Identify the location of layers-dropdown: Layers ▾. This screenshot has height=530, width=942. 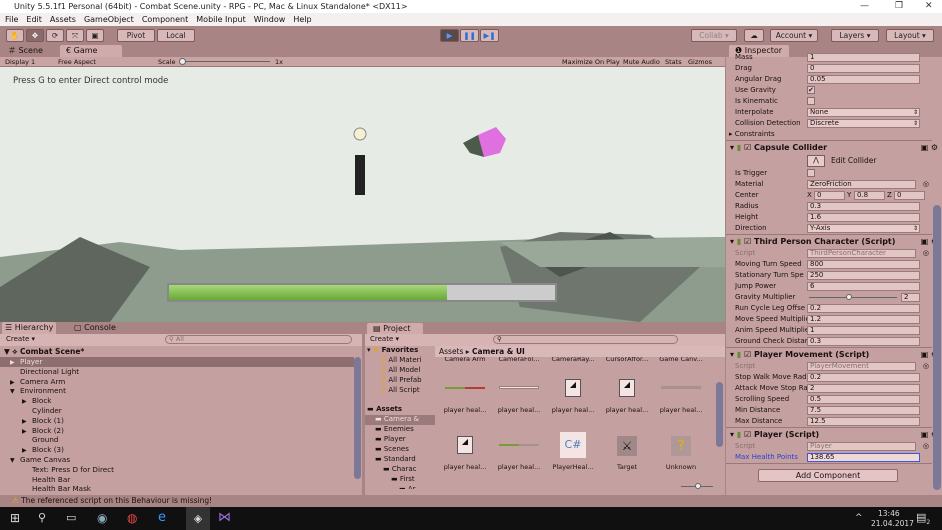
(855, 35).